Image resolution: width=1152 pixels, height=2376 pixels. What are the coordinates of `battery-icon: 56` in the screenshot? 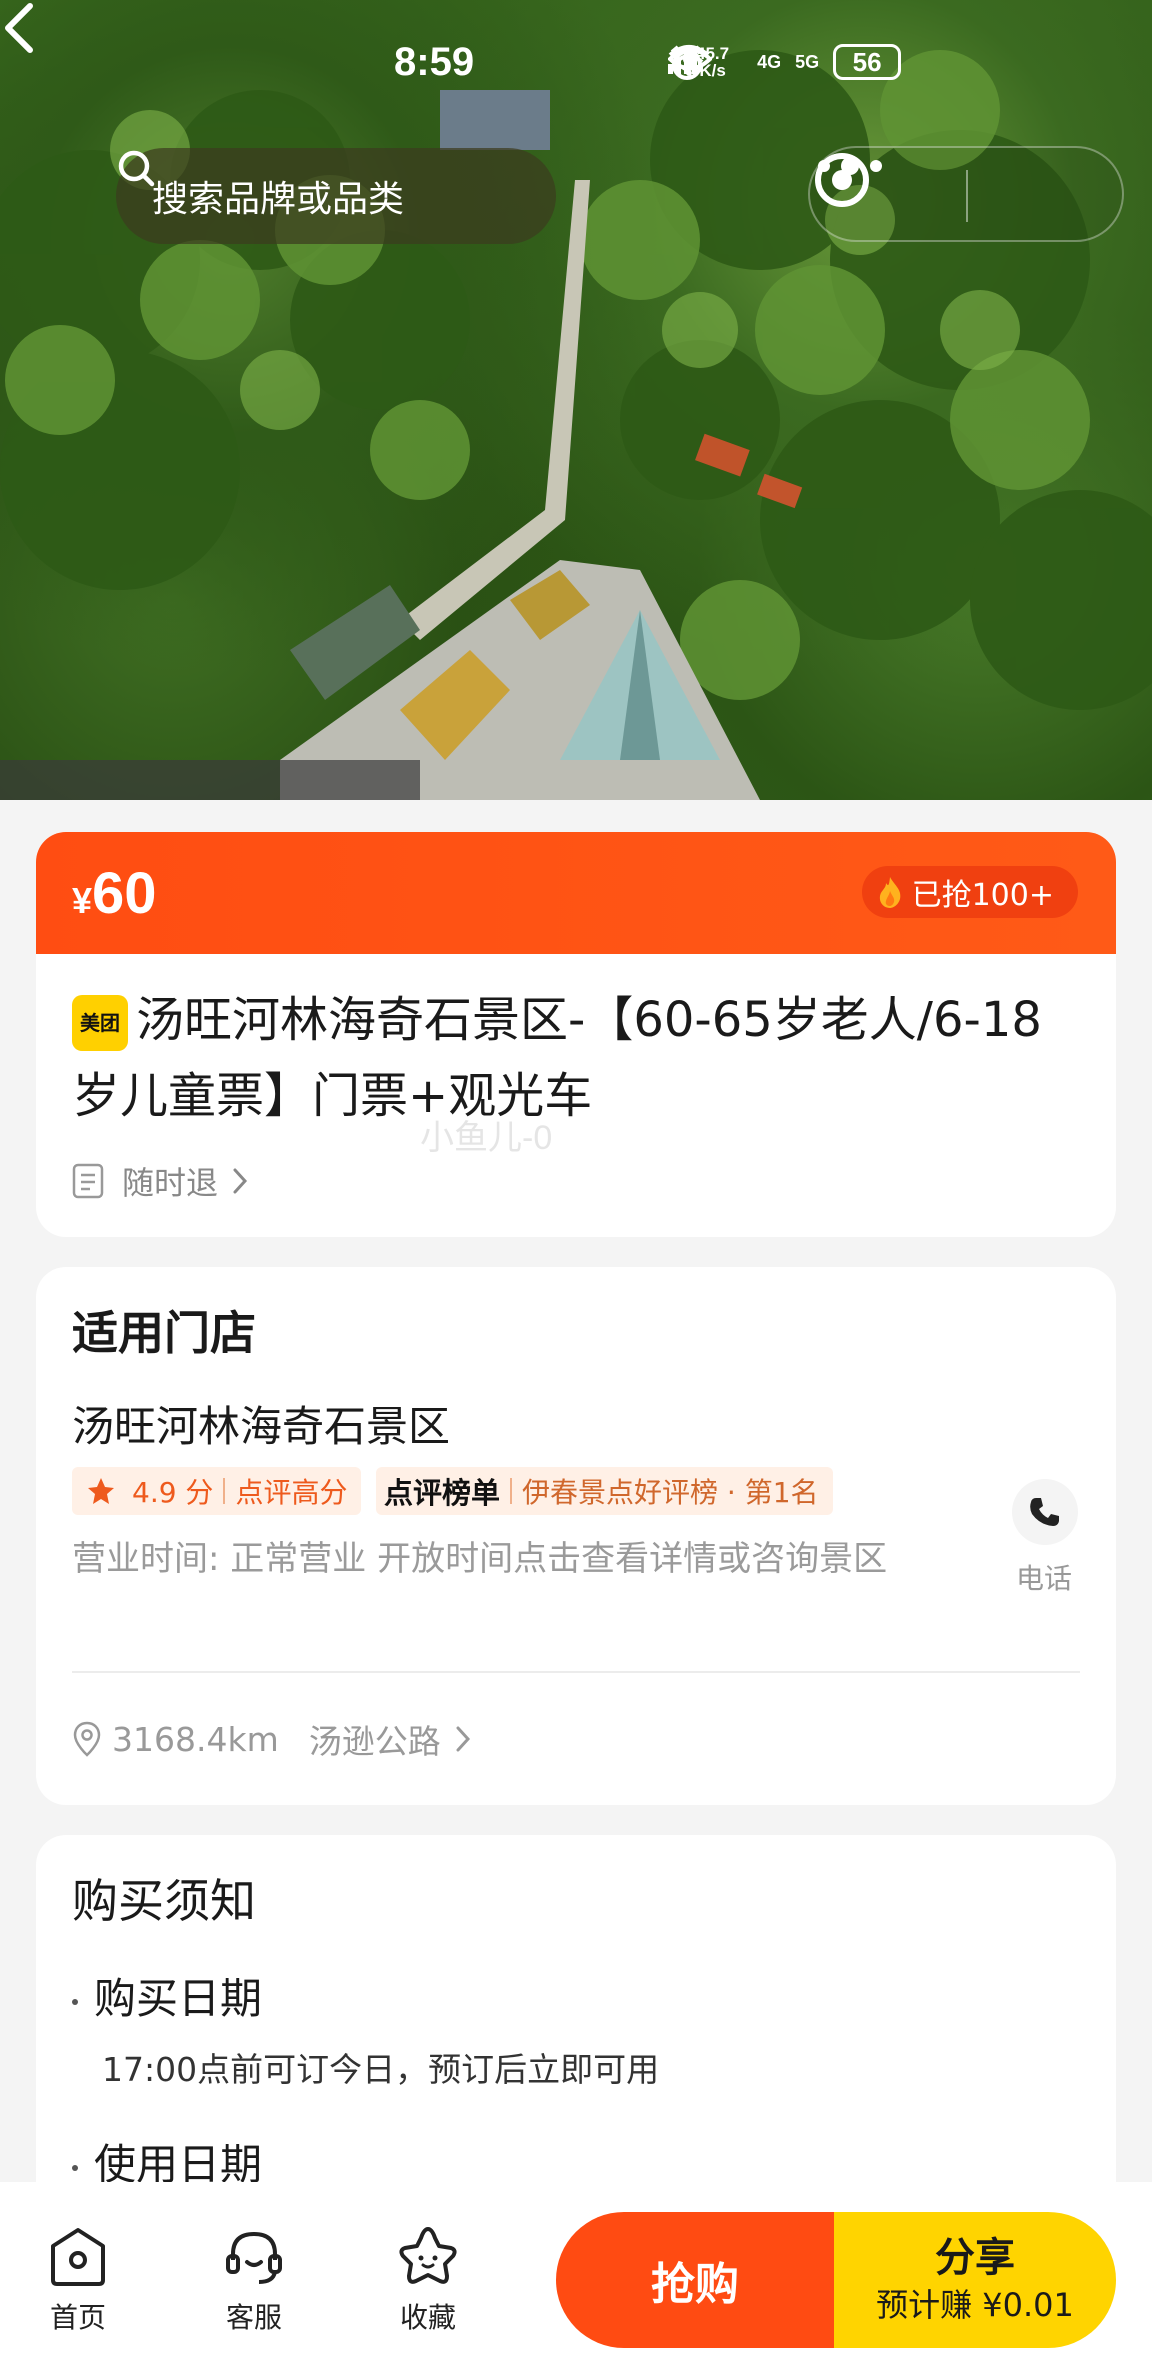 It's located at (867, 62).